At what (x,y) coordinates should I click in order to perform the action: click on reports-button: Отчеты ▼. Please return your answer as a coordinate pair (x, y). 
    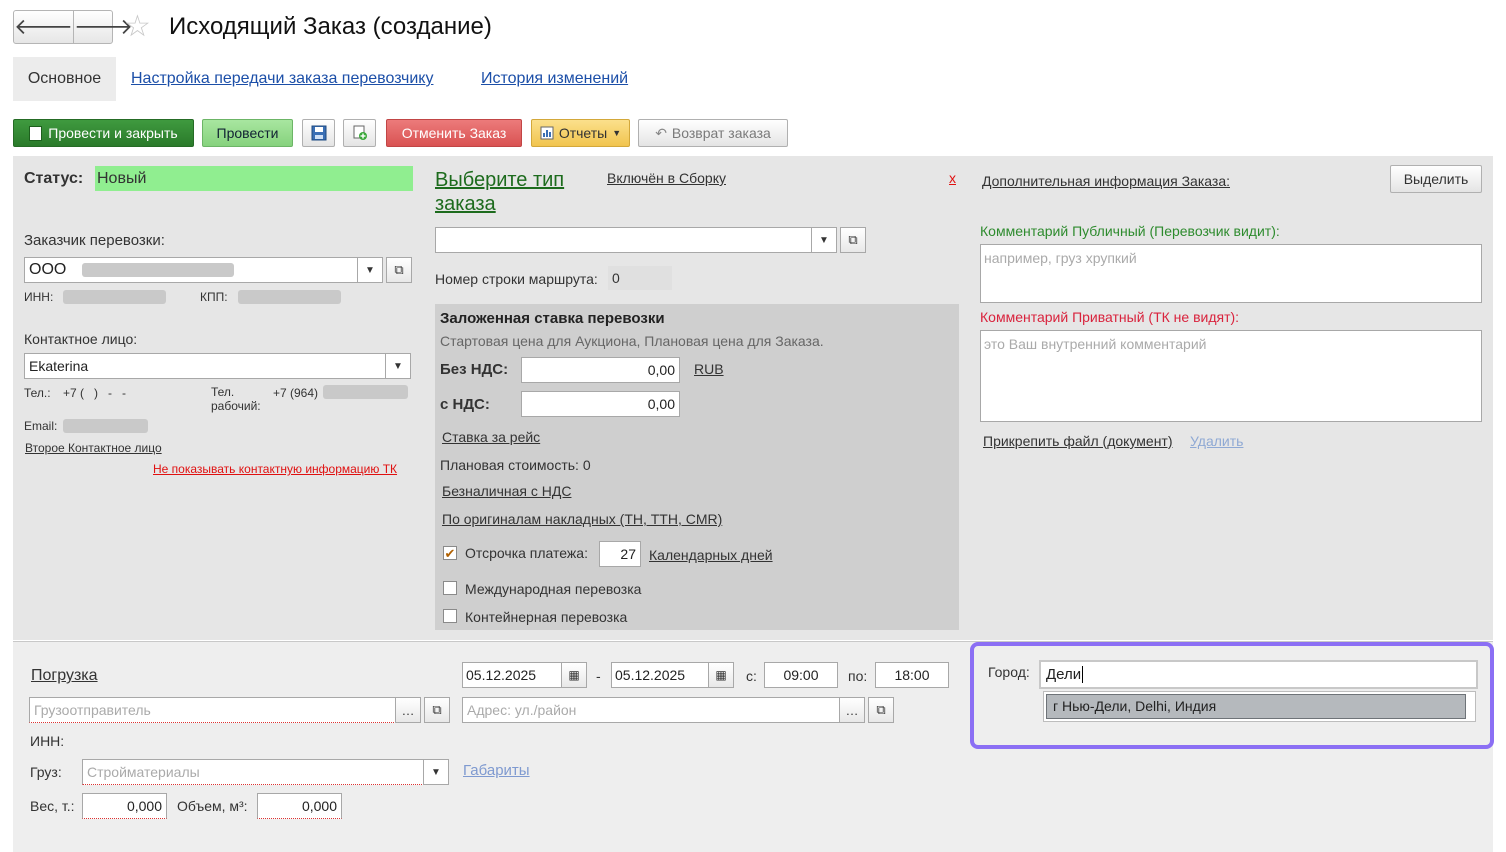
    Looking at the image, I should click on (580, 133).